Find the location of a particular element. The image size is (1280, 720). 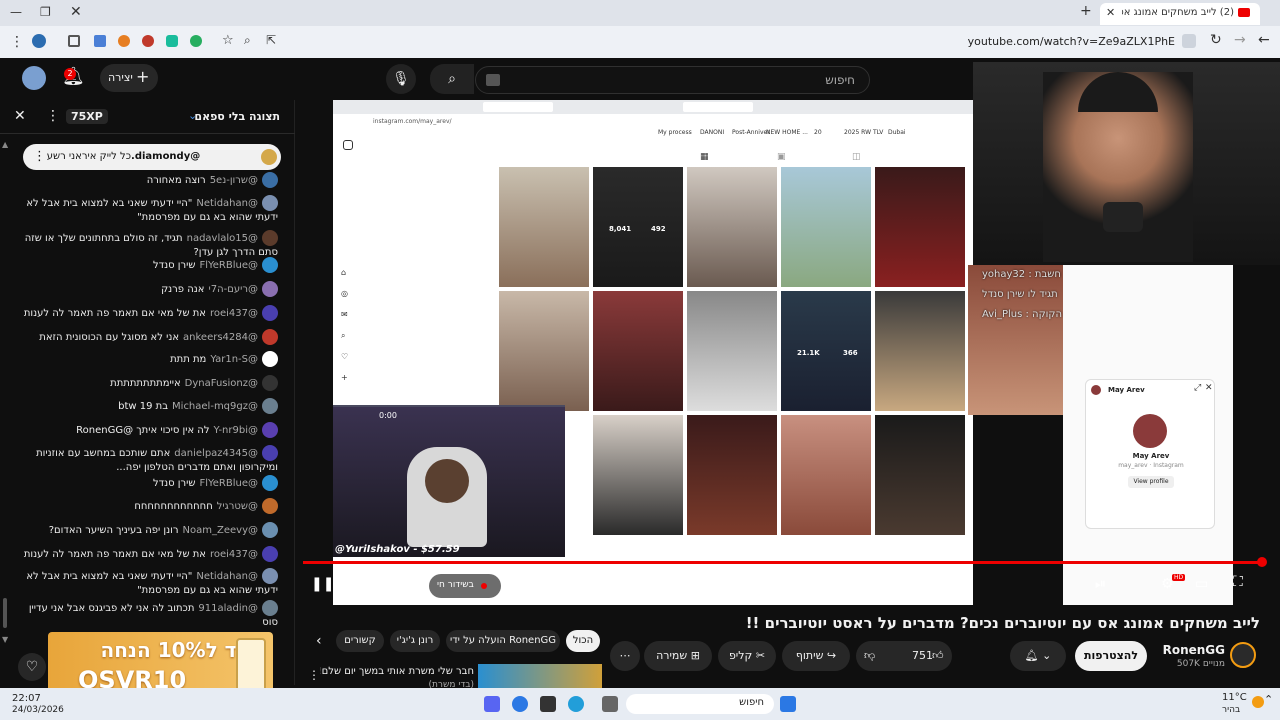

theater-mode-icon: ▭ is located at coordinates (1201, 584).